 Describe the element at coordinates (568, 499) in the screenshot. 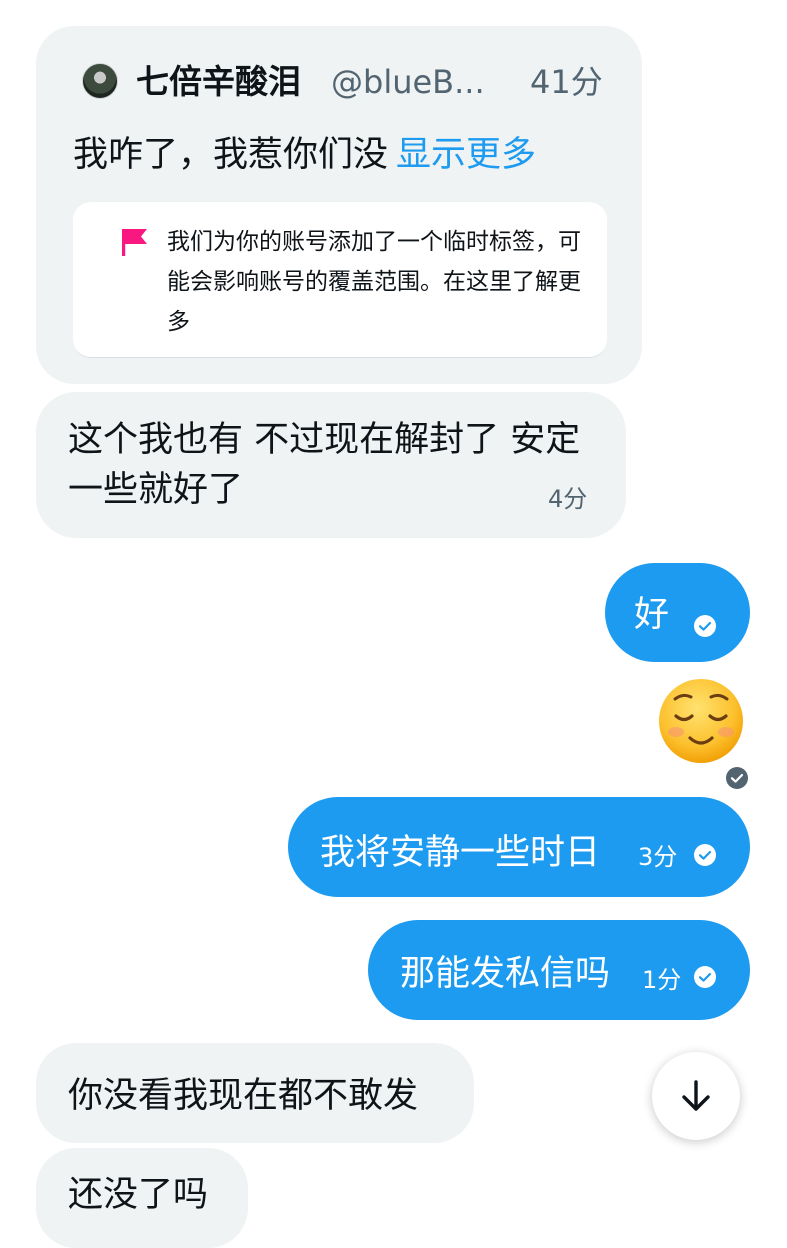

I see `message-time: 4分` at that location.